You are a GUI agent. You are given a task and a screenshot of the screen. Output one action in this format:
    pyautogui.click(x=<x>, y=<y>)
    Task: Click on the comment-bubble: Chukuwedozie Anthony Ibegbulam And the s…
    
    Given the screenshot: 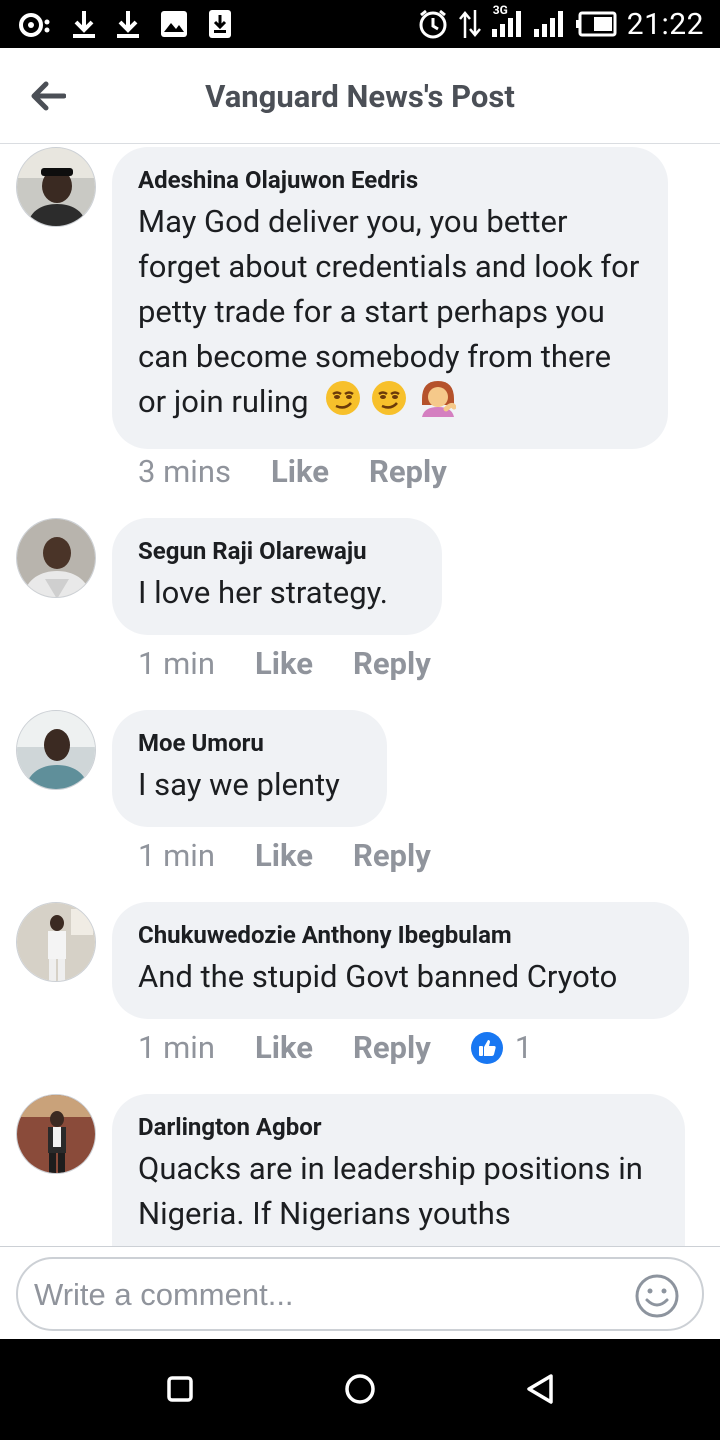 What is the action you would take?
    pyautogui.click(x=400, y=960)
    